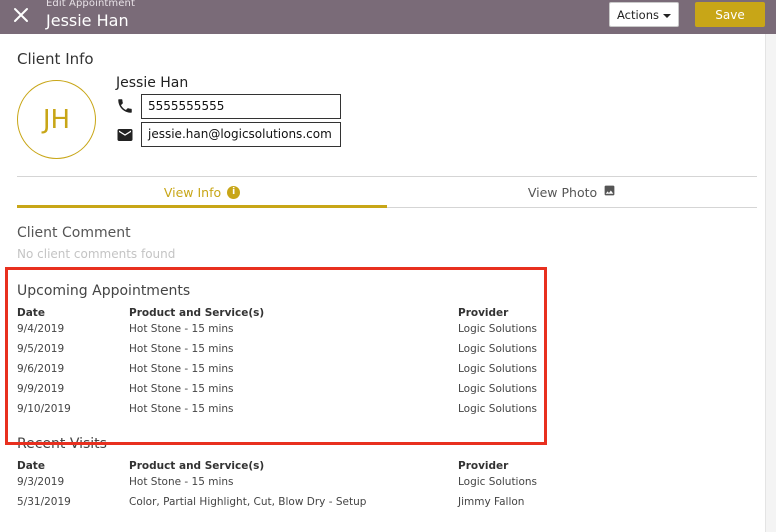 Image resolution: width=776 pixels, height=532 pixels. What do you see at coordinates (388, 17) in the screenshot?
I see `header-bar: Edit Appointment Jessie Han Actions Save` at bounding box center [388, 17].